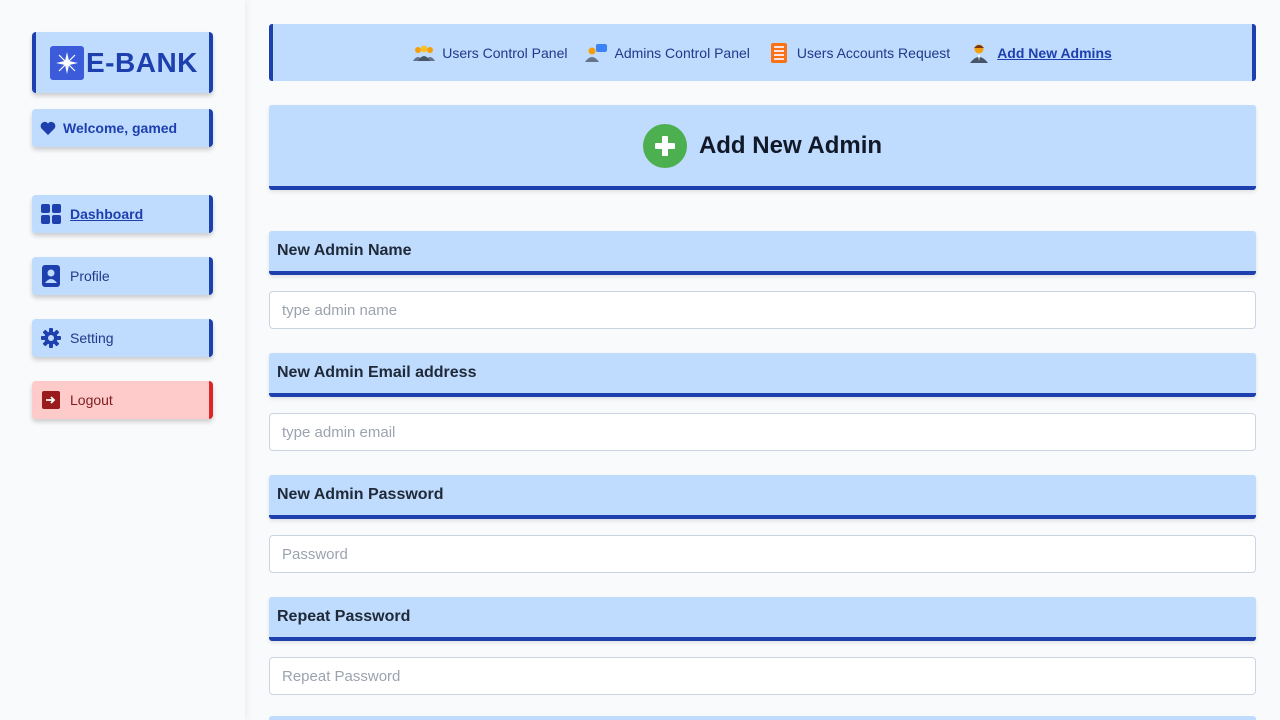 This screenshot has width=1280, height=720. I want to click on sidebar-item-dashboard: Dashboard, so click(122, 214).